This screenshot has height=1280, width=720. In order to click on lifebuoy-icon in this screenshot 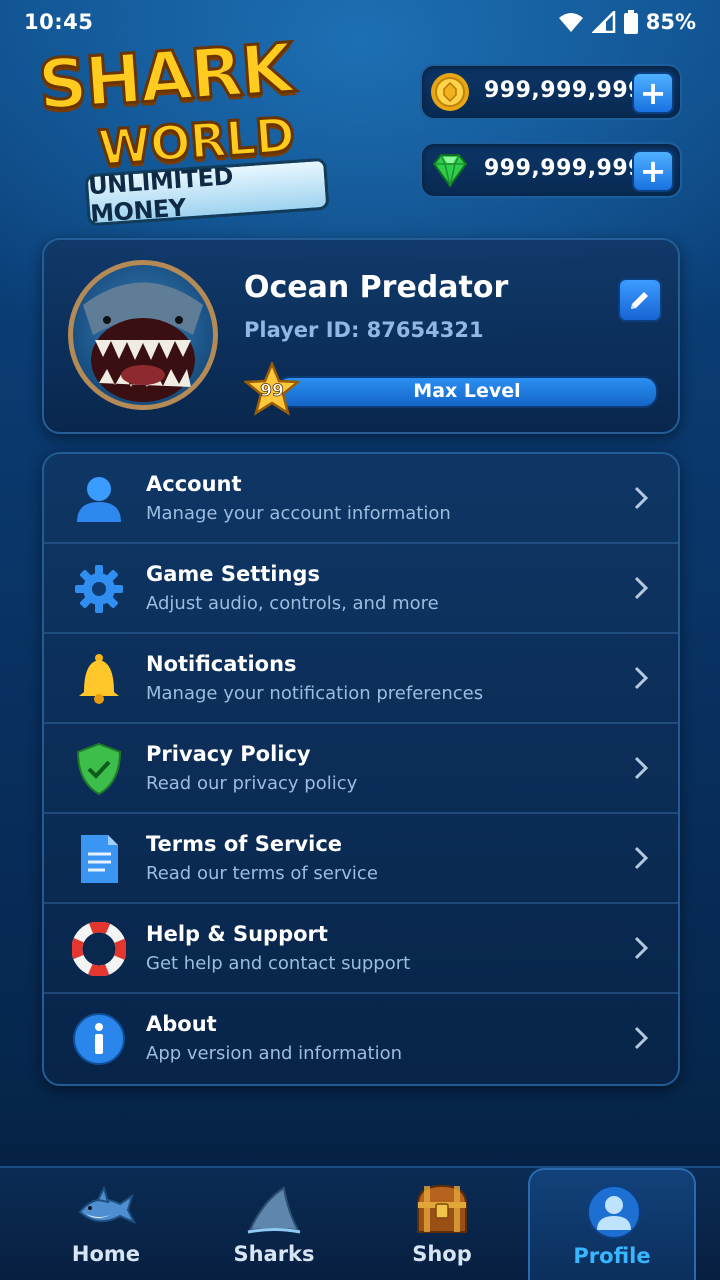, I will do `click(99, 949)`.